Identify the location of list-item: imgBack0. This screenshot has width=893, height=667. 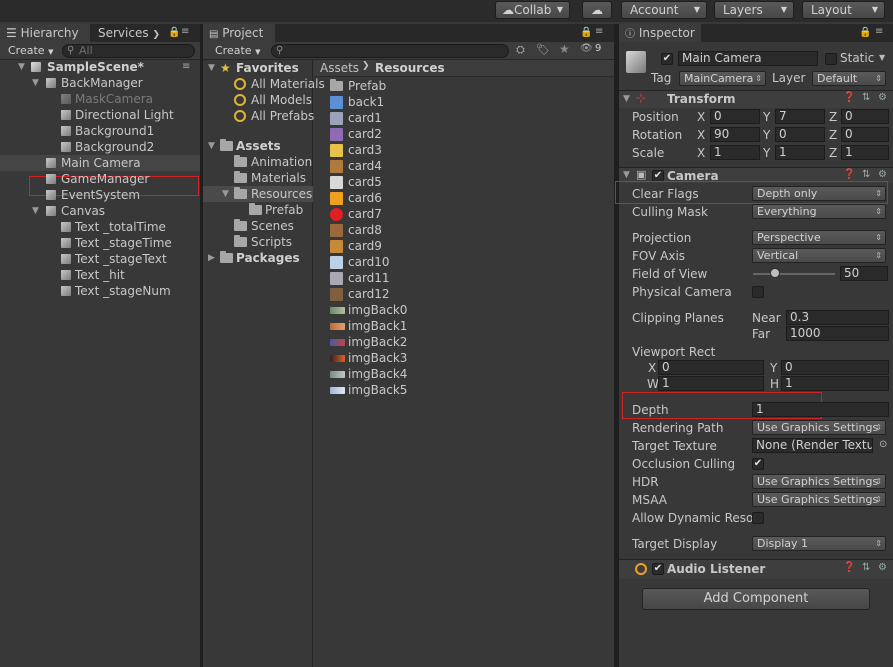
(465, 310).